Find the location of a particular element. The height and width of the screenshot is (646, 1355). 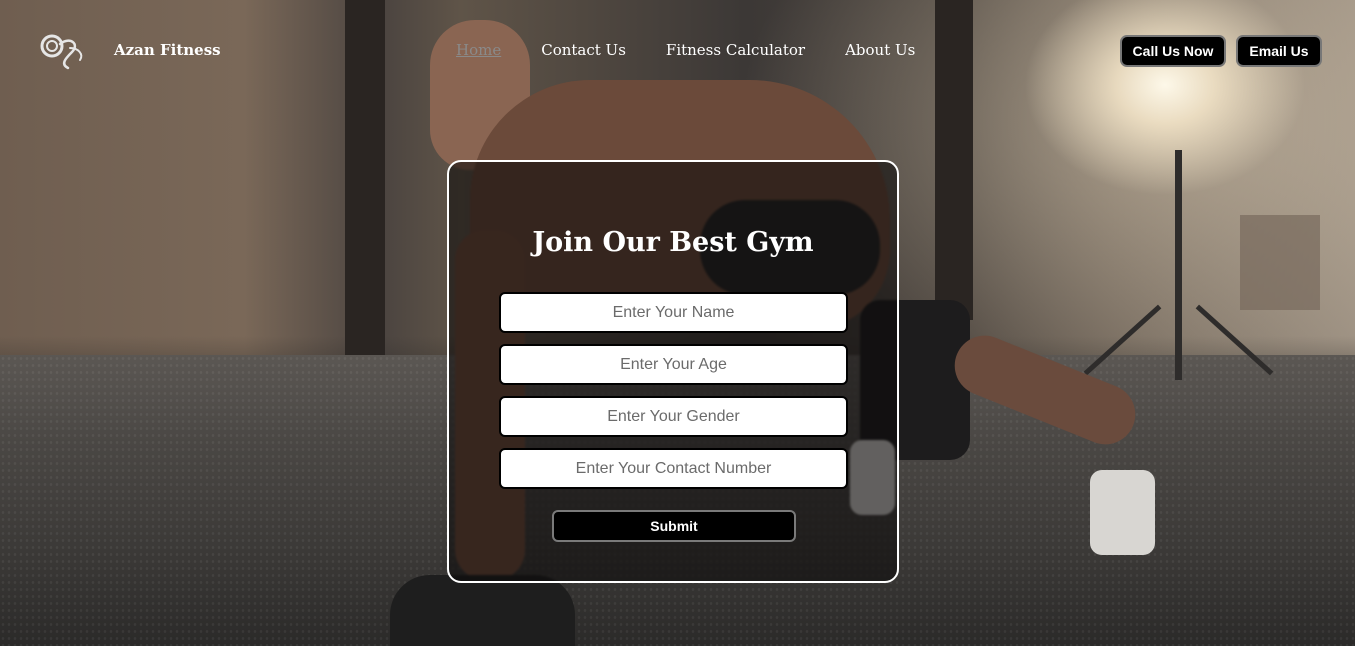

light-stand is located at coordinates (1178, 265).